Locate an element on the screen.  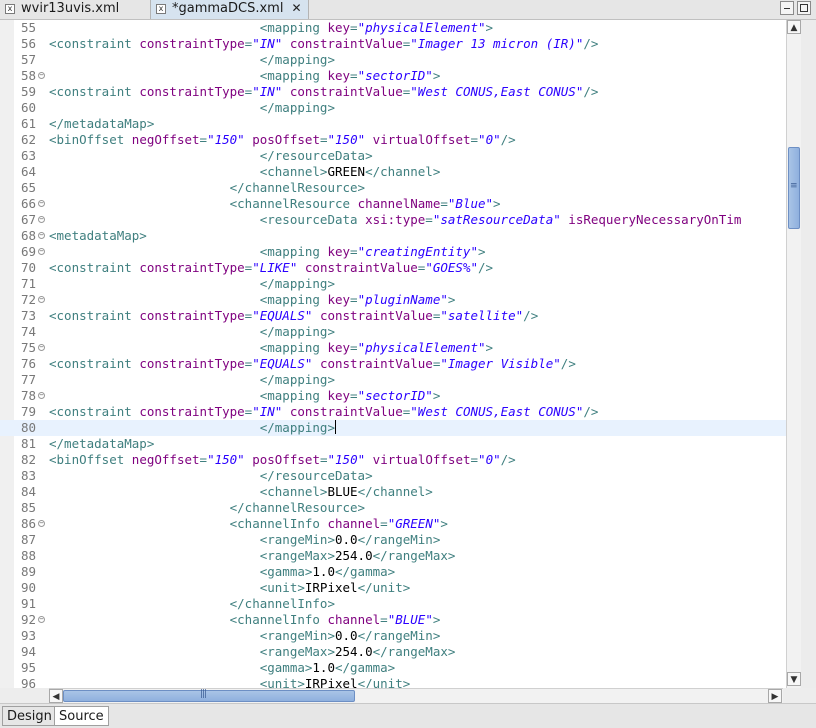
xml-attribute-value: "LIKE" is located at coordinates (275, 267).